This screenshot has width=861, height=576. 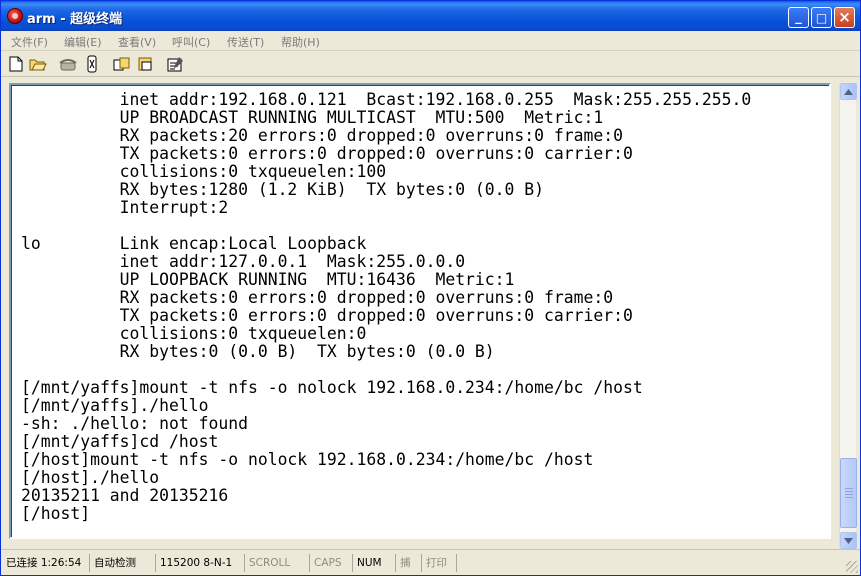 I want to click on status-auto-detect: 自动检测, so click(x=122, y=563).